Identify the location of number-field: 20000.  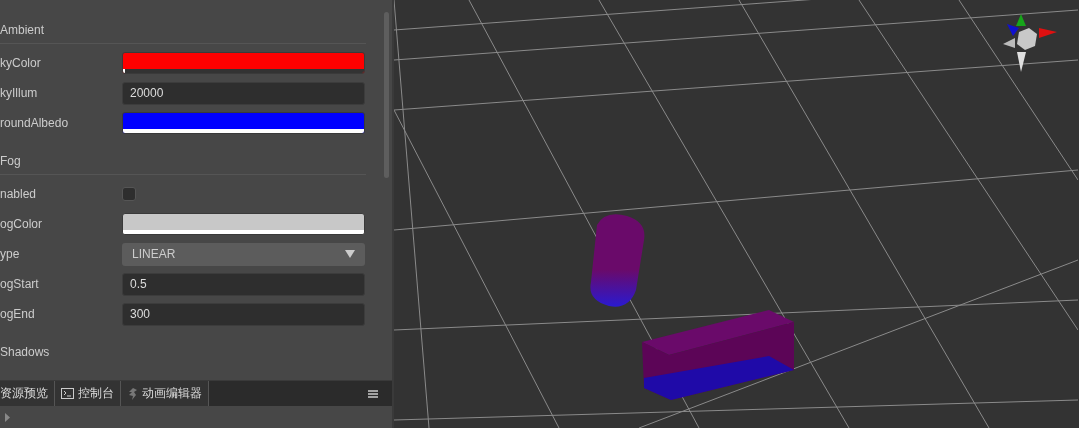
(243, 93).